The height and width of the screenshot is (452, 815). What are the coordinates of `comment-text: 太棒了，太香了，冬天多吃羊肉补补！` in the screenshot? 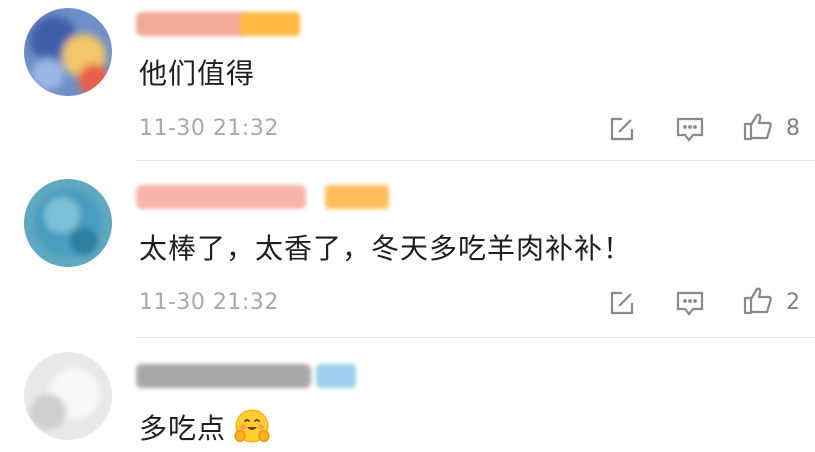 It's located at (386, 248).